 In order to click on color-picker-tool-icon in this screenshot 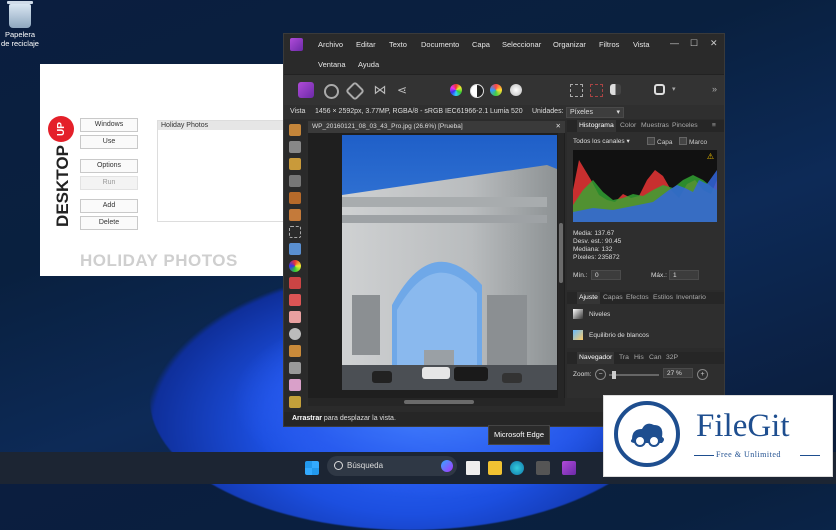, I will do `click(295, 164)`.